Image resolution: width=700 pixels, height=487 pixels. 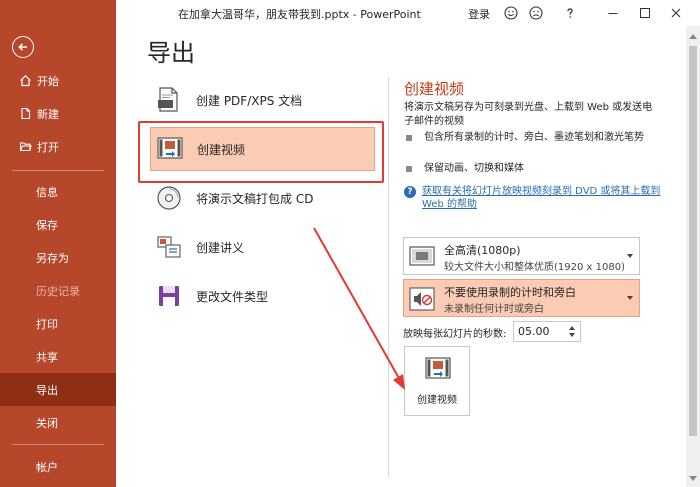 I want to click on seconds-per-slide-label: 放映每张幻灯片的秒数:, so click(x=455, y=334).